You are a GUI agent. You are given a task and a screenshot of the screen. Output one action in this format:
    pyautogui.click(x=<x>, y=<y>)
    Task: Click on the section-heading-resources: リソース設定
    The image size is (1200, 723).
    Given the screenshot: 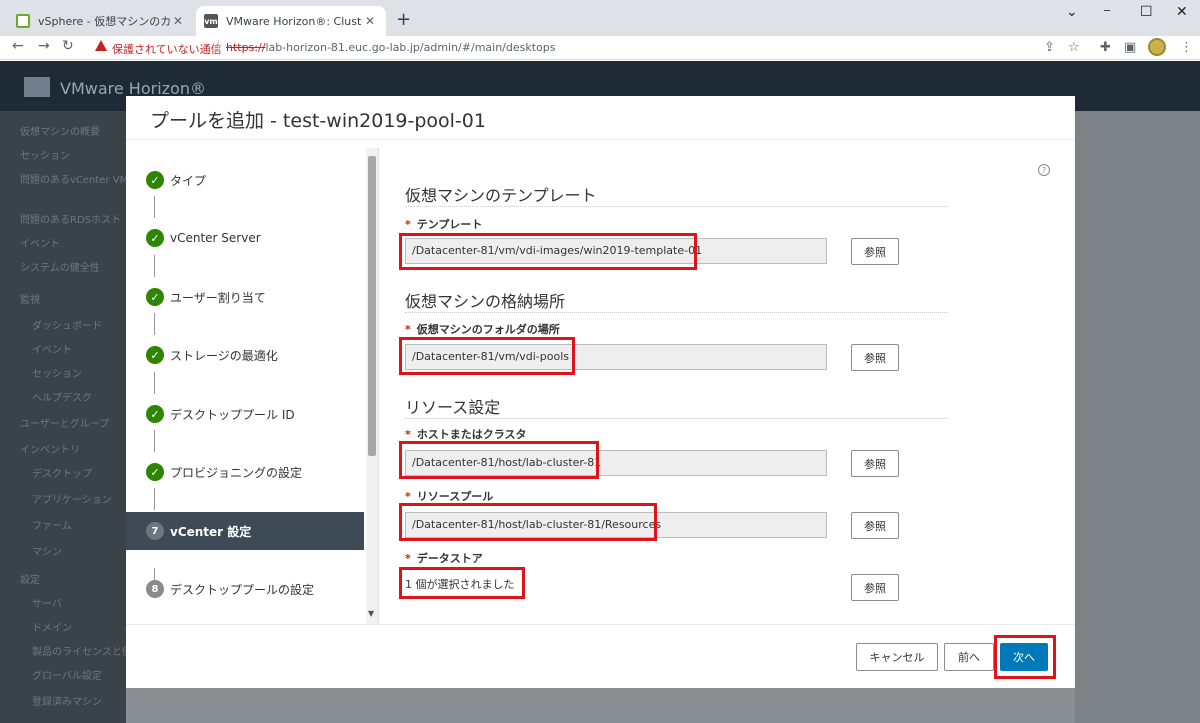 What is the action you would take?
    pyautogui.click(x=453, y=407)
    